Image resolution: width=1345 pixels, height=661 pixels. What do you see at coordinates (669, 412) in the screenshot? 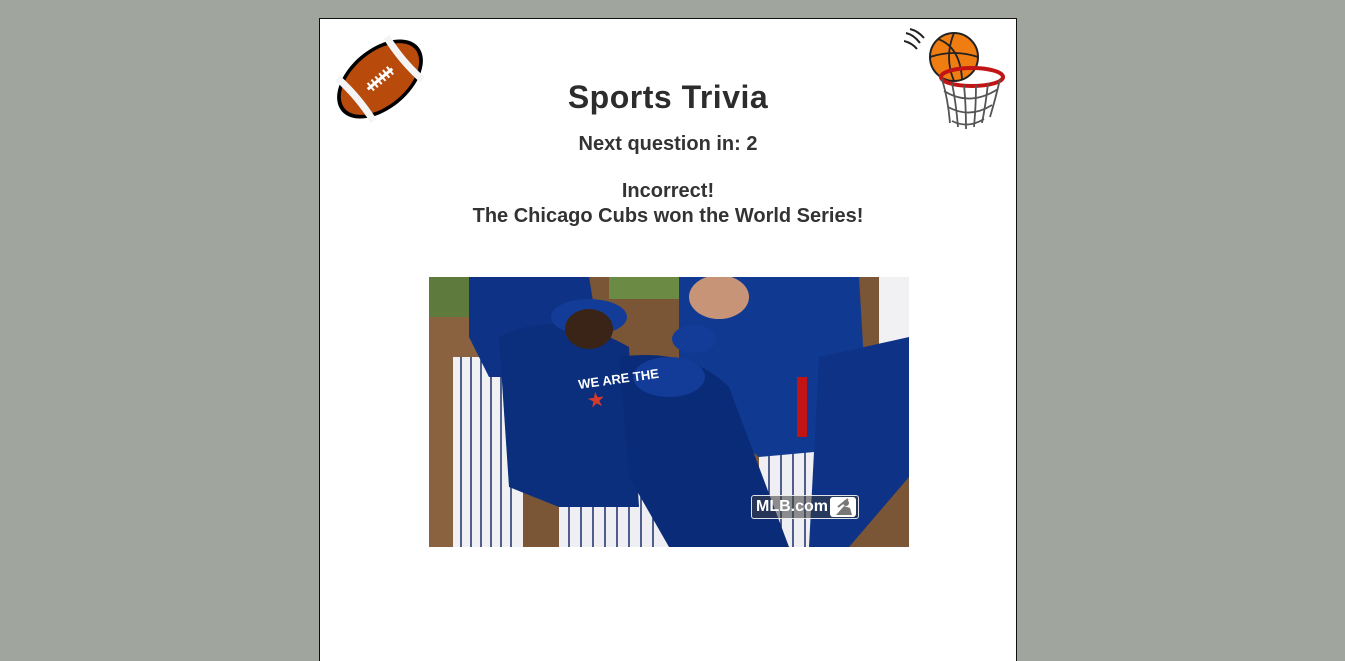
I see `celebration-gif: WE ARE THE ★ MLB.com` at bounding box center [669, 412].